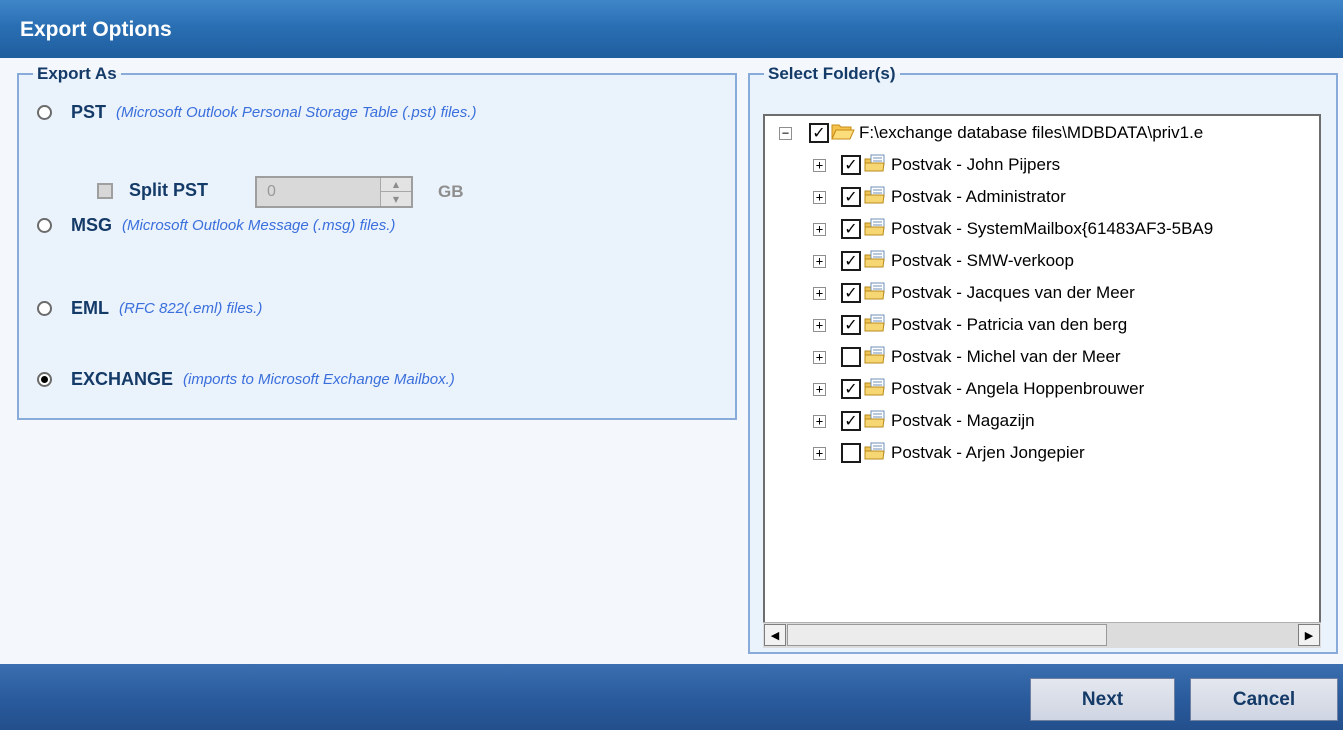  Describe the element at coordinates (92, 225) in the screenshot. I see `option-msg-label: MSG` at that location.